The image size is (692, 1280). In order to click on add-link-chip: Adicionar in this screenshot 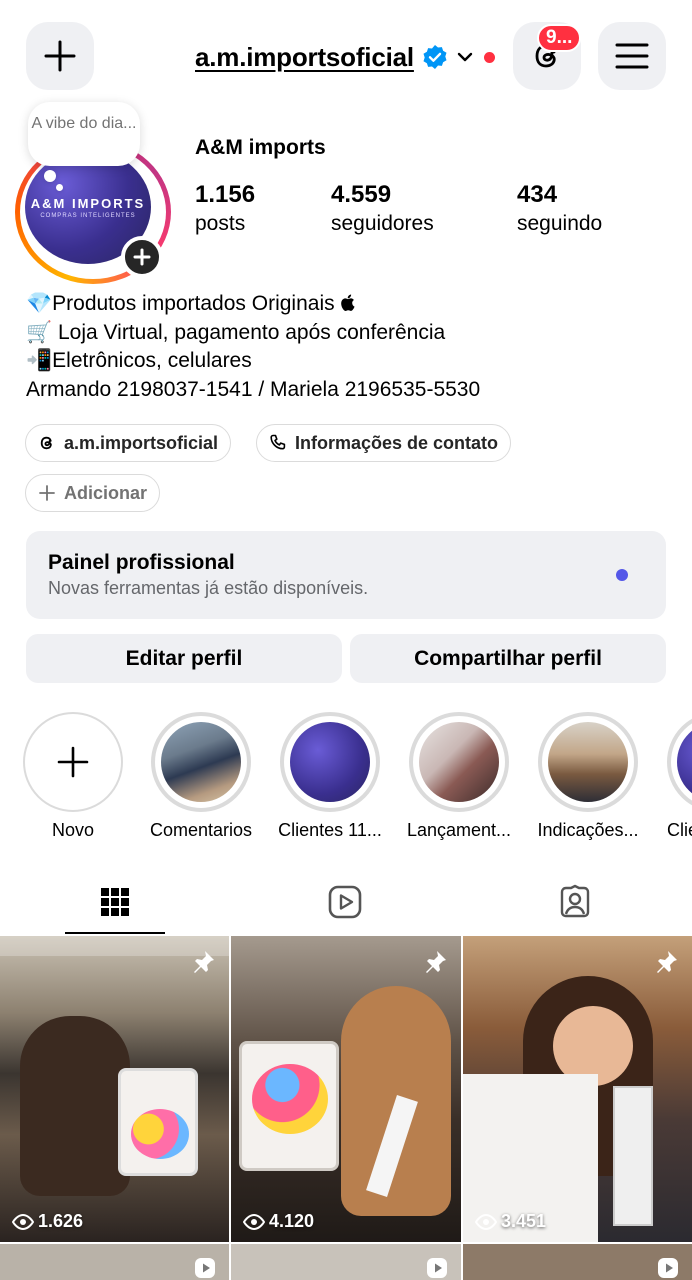, I will do `click(93, 493)`.